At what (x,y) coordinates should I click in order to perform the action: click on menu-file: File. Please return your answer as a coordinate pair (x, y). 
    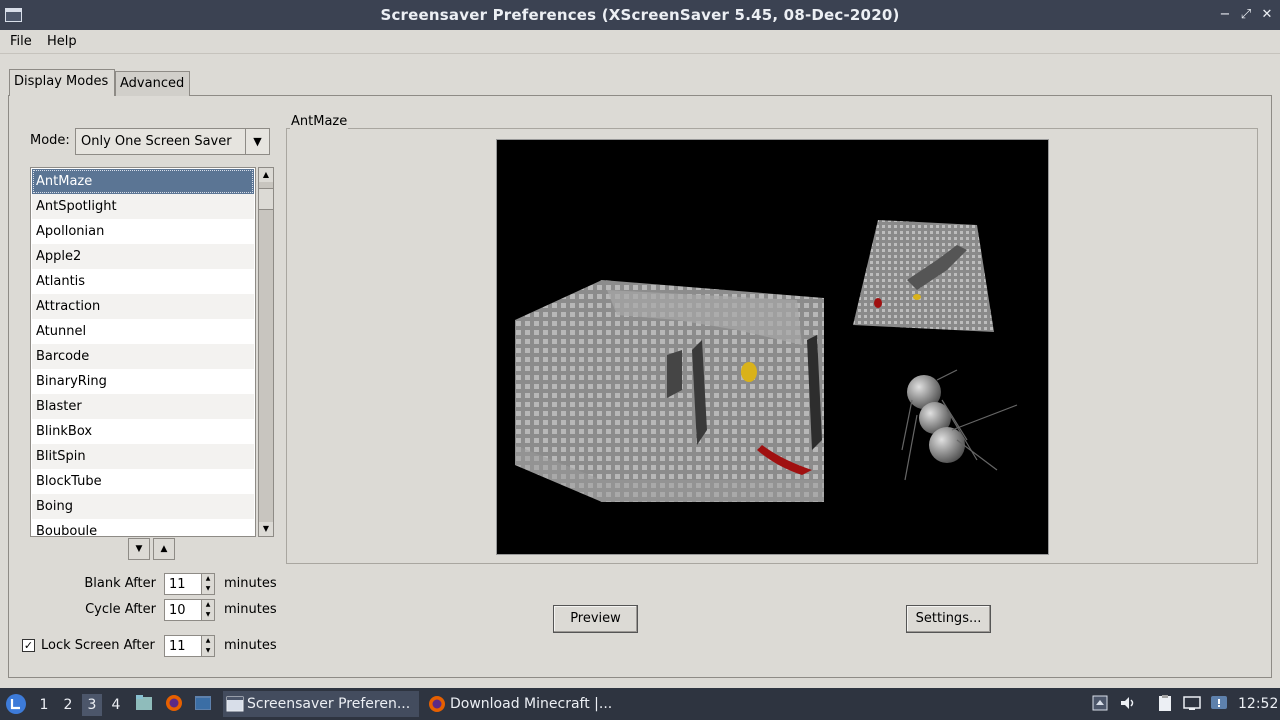
    Looking at the image, I should click on (21, 41).